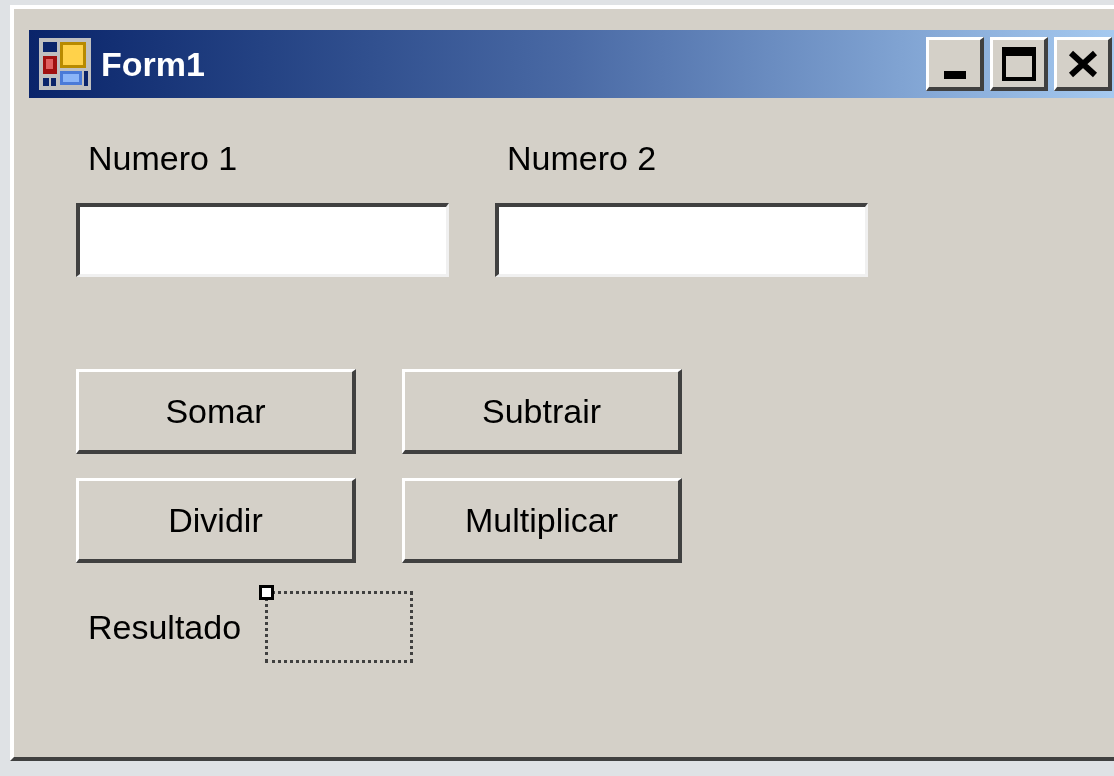 This screenshot has width=1114, height=776. I want to click on maximize-icon, so click(1018, 63).